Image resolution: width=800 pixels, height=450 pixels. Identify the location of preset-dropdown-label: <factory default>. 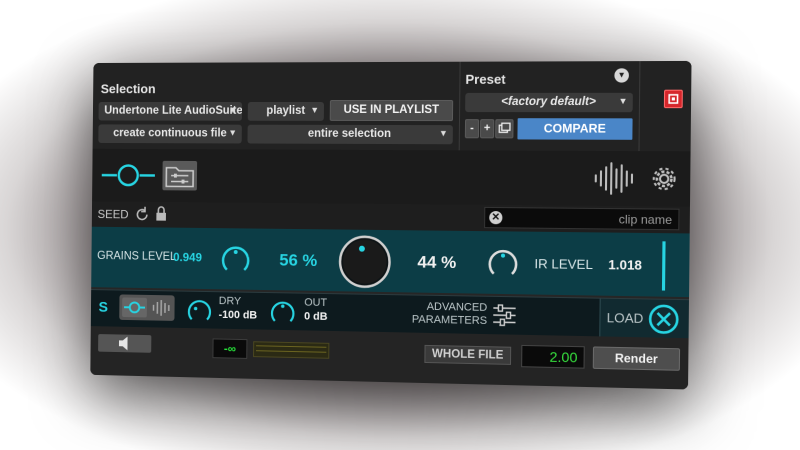
(548, 102).